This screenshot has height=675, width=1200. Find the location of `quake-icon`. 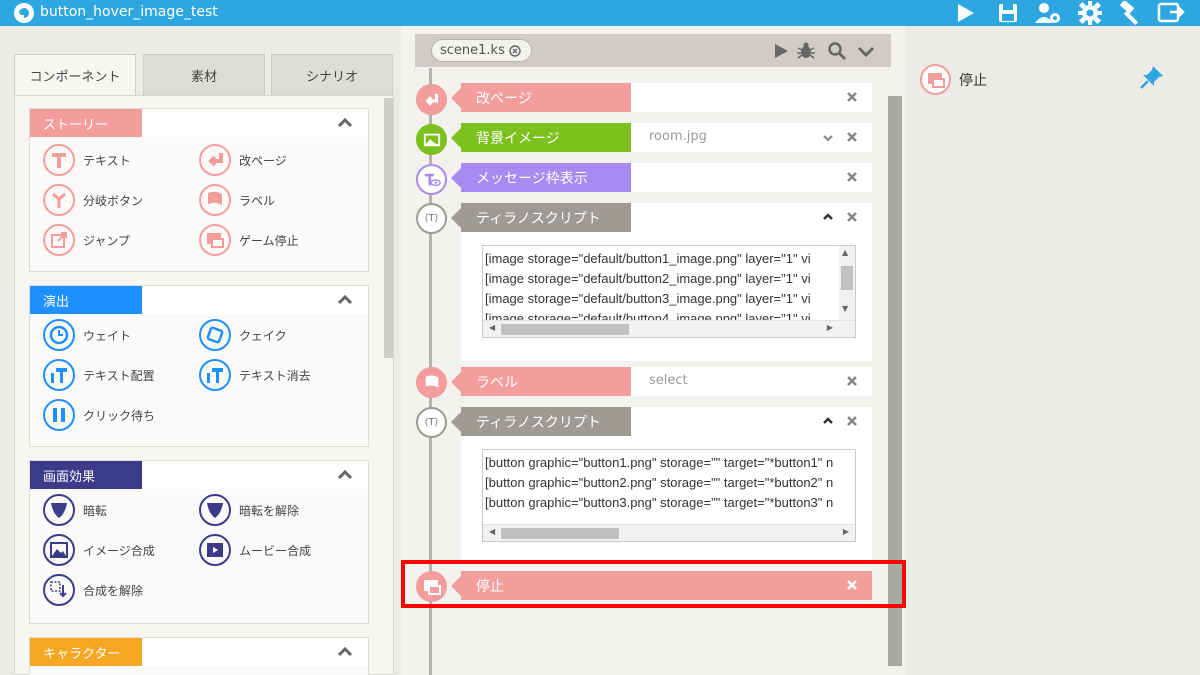

quake-icon is located at coordinates (215, 335).